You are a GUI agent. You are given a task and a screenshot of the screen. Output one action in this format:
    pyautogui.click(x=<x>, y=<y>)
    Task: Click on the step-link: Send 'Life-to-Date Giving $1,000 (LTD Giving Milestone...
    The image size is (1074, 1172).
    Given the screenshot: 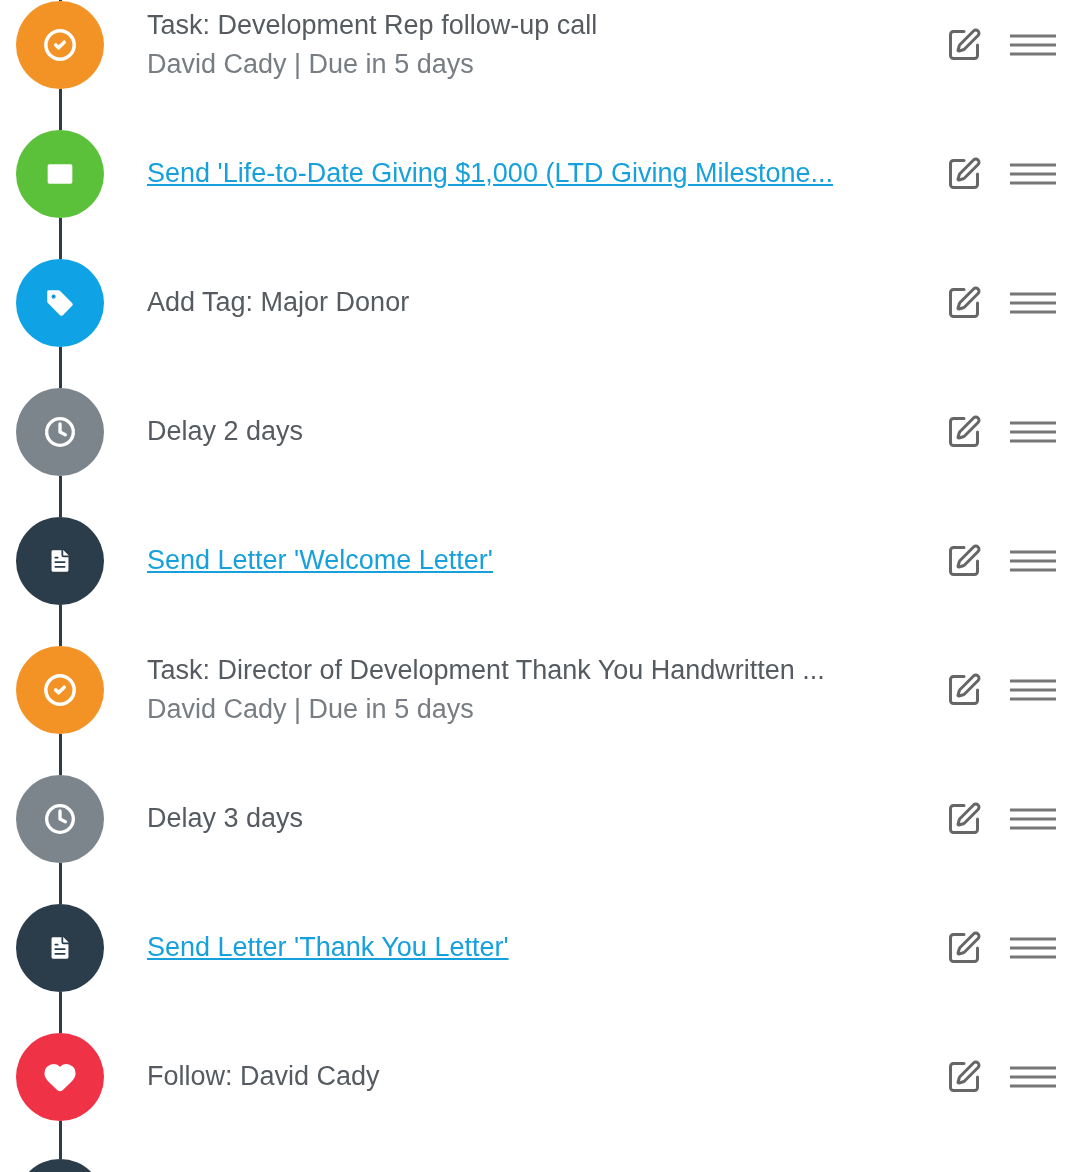 What is the action you would take?
    pyautogui.click(x=531, y=173)
    